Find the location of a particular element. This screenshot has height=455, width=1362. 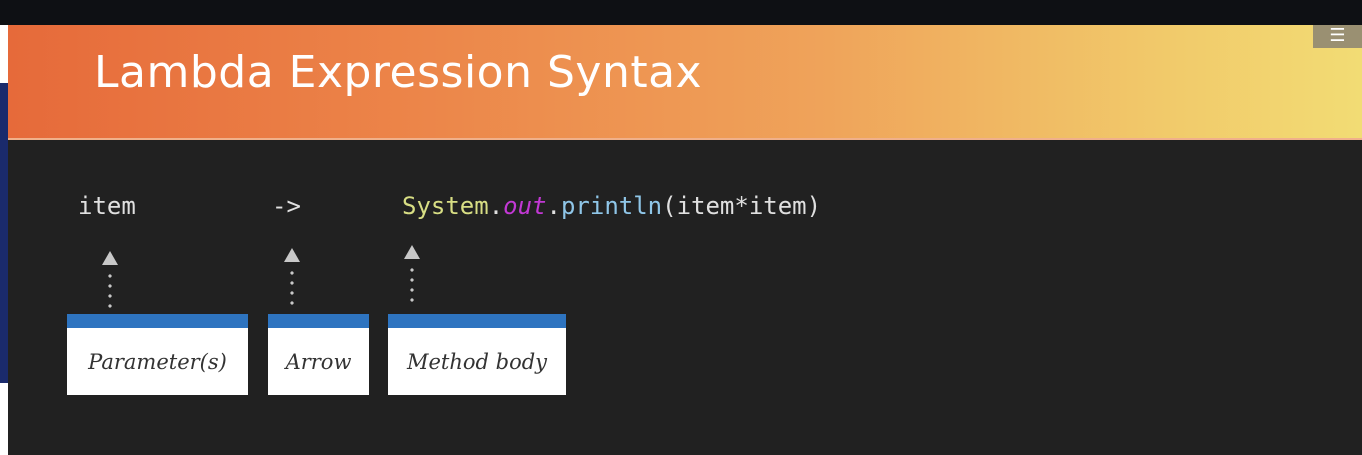

parameter-pointer-arrow-icon is located at coordinates (110, 284).